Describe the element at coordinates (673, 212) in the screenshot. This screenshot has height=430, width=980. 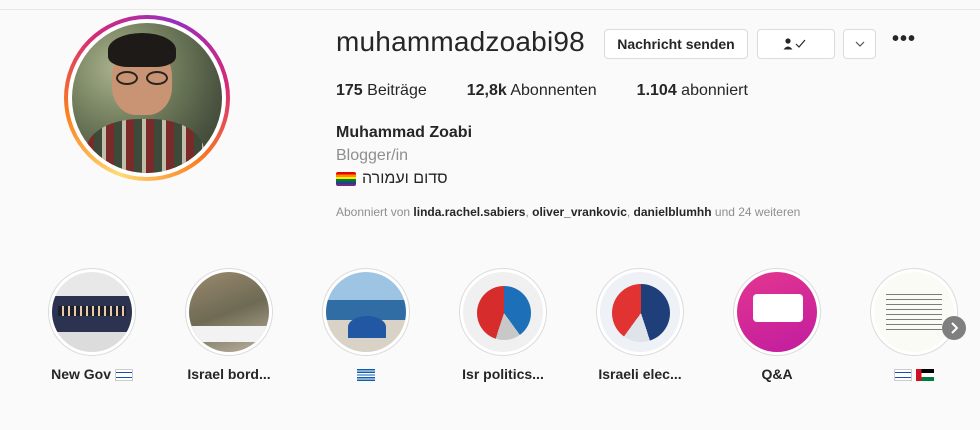
I see `follower-link-3: danielblumhh` at that location.